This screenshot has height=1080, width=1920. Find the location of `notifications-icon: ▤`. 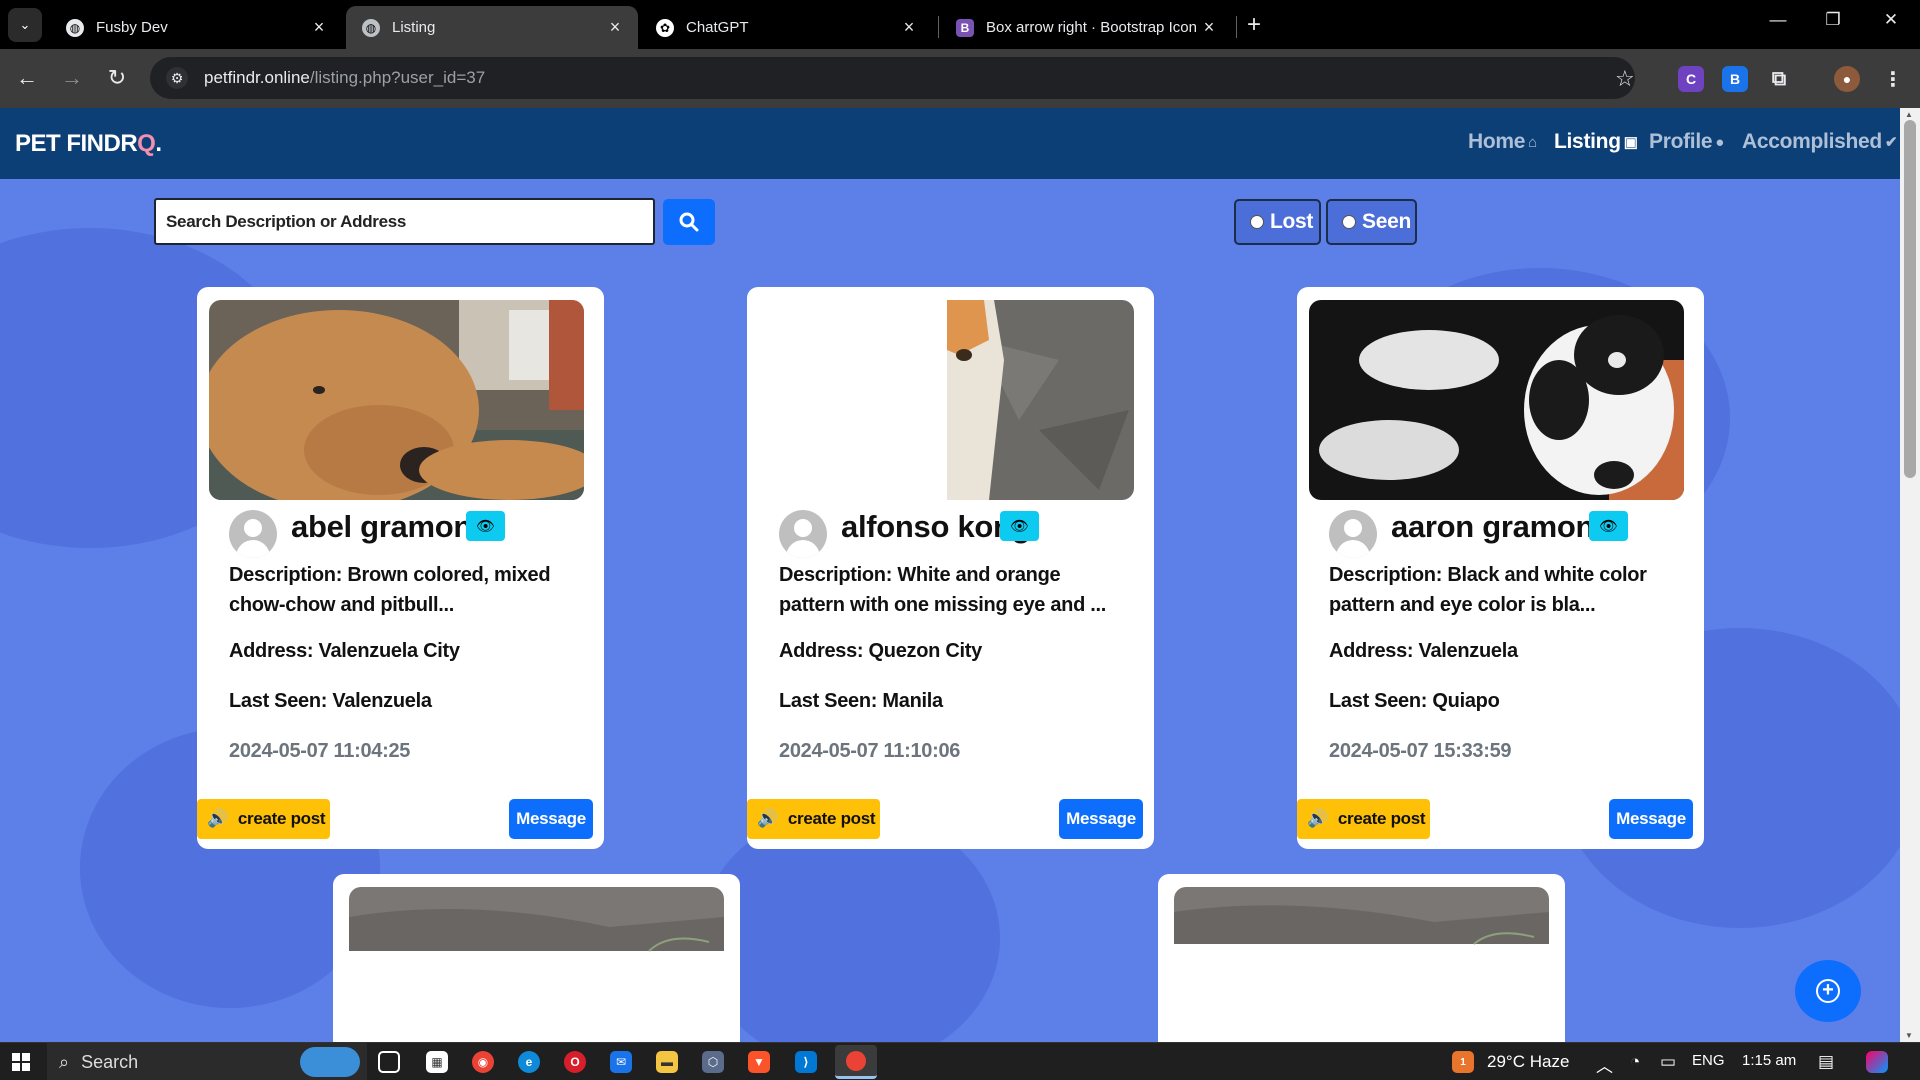

notifications-icon: ▤ is located at coordinates (1826, 1062).